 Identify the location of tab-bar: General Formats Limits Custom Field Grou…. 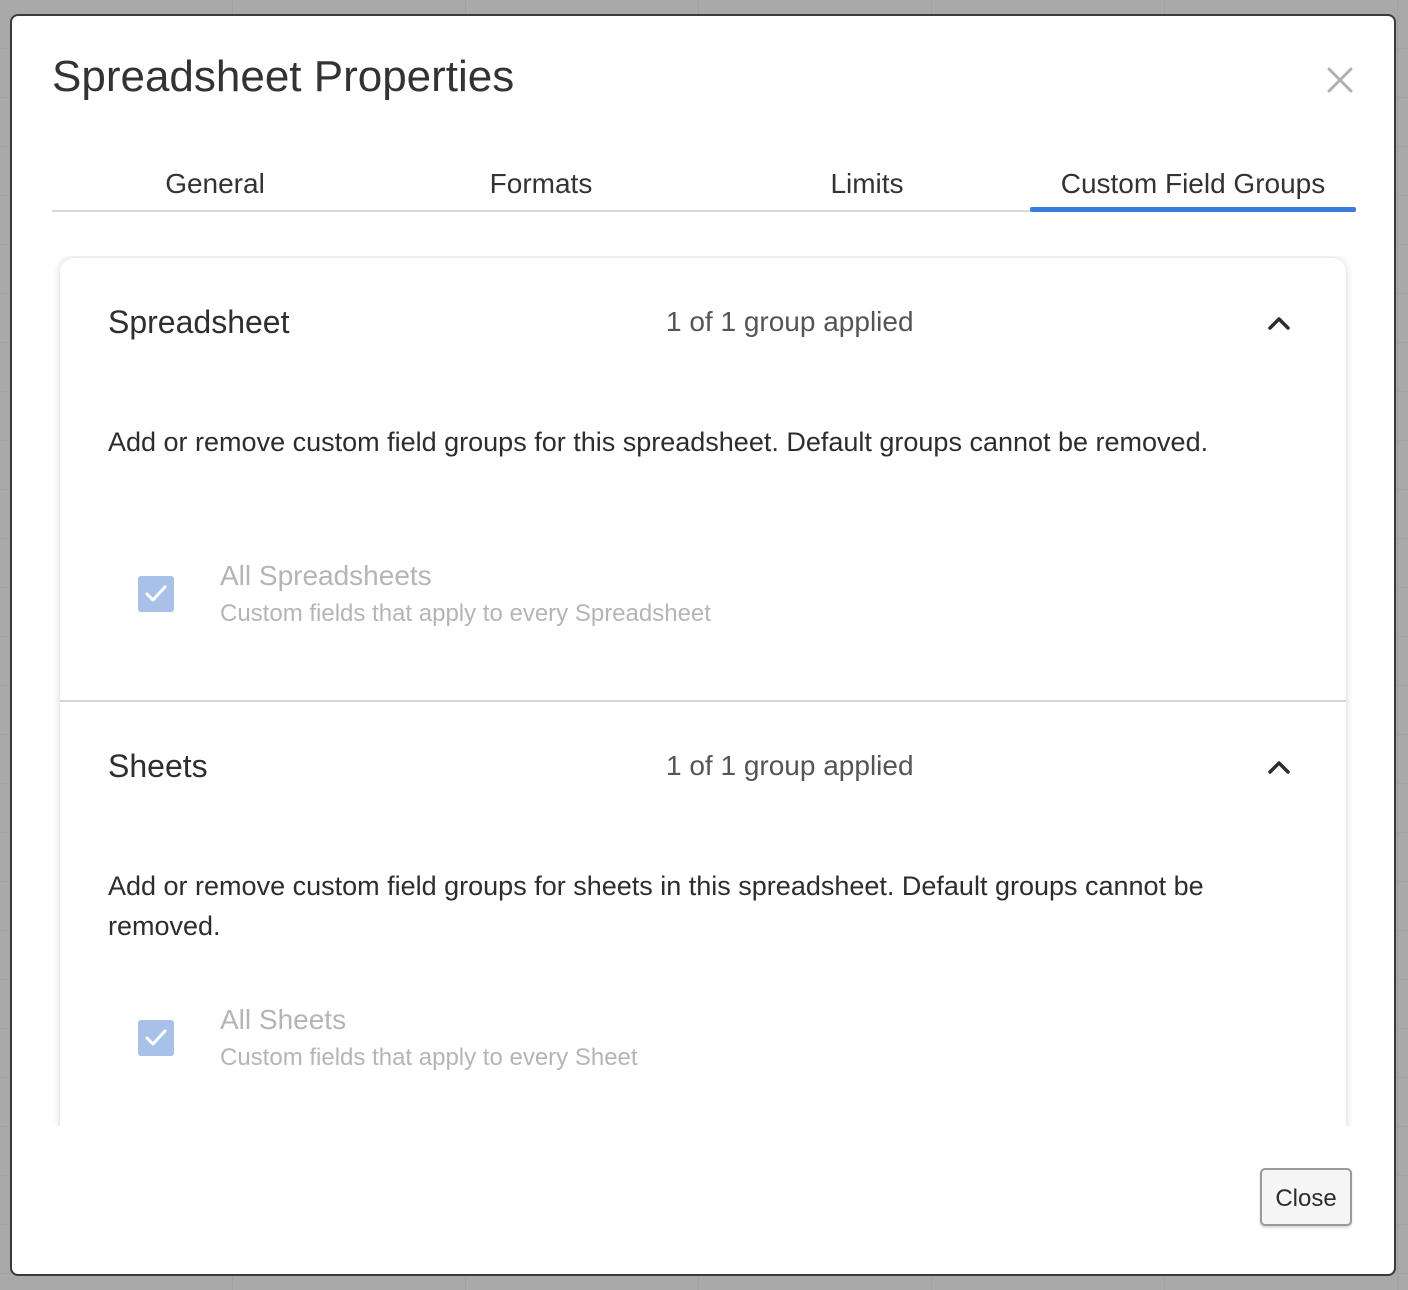
(704, 189).